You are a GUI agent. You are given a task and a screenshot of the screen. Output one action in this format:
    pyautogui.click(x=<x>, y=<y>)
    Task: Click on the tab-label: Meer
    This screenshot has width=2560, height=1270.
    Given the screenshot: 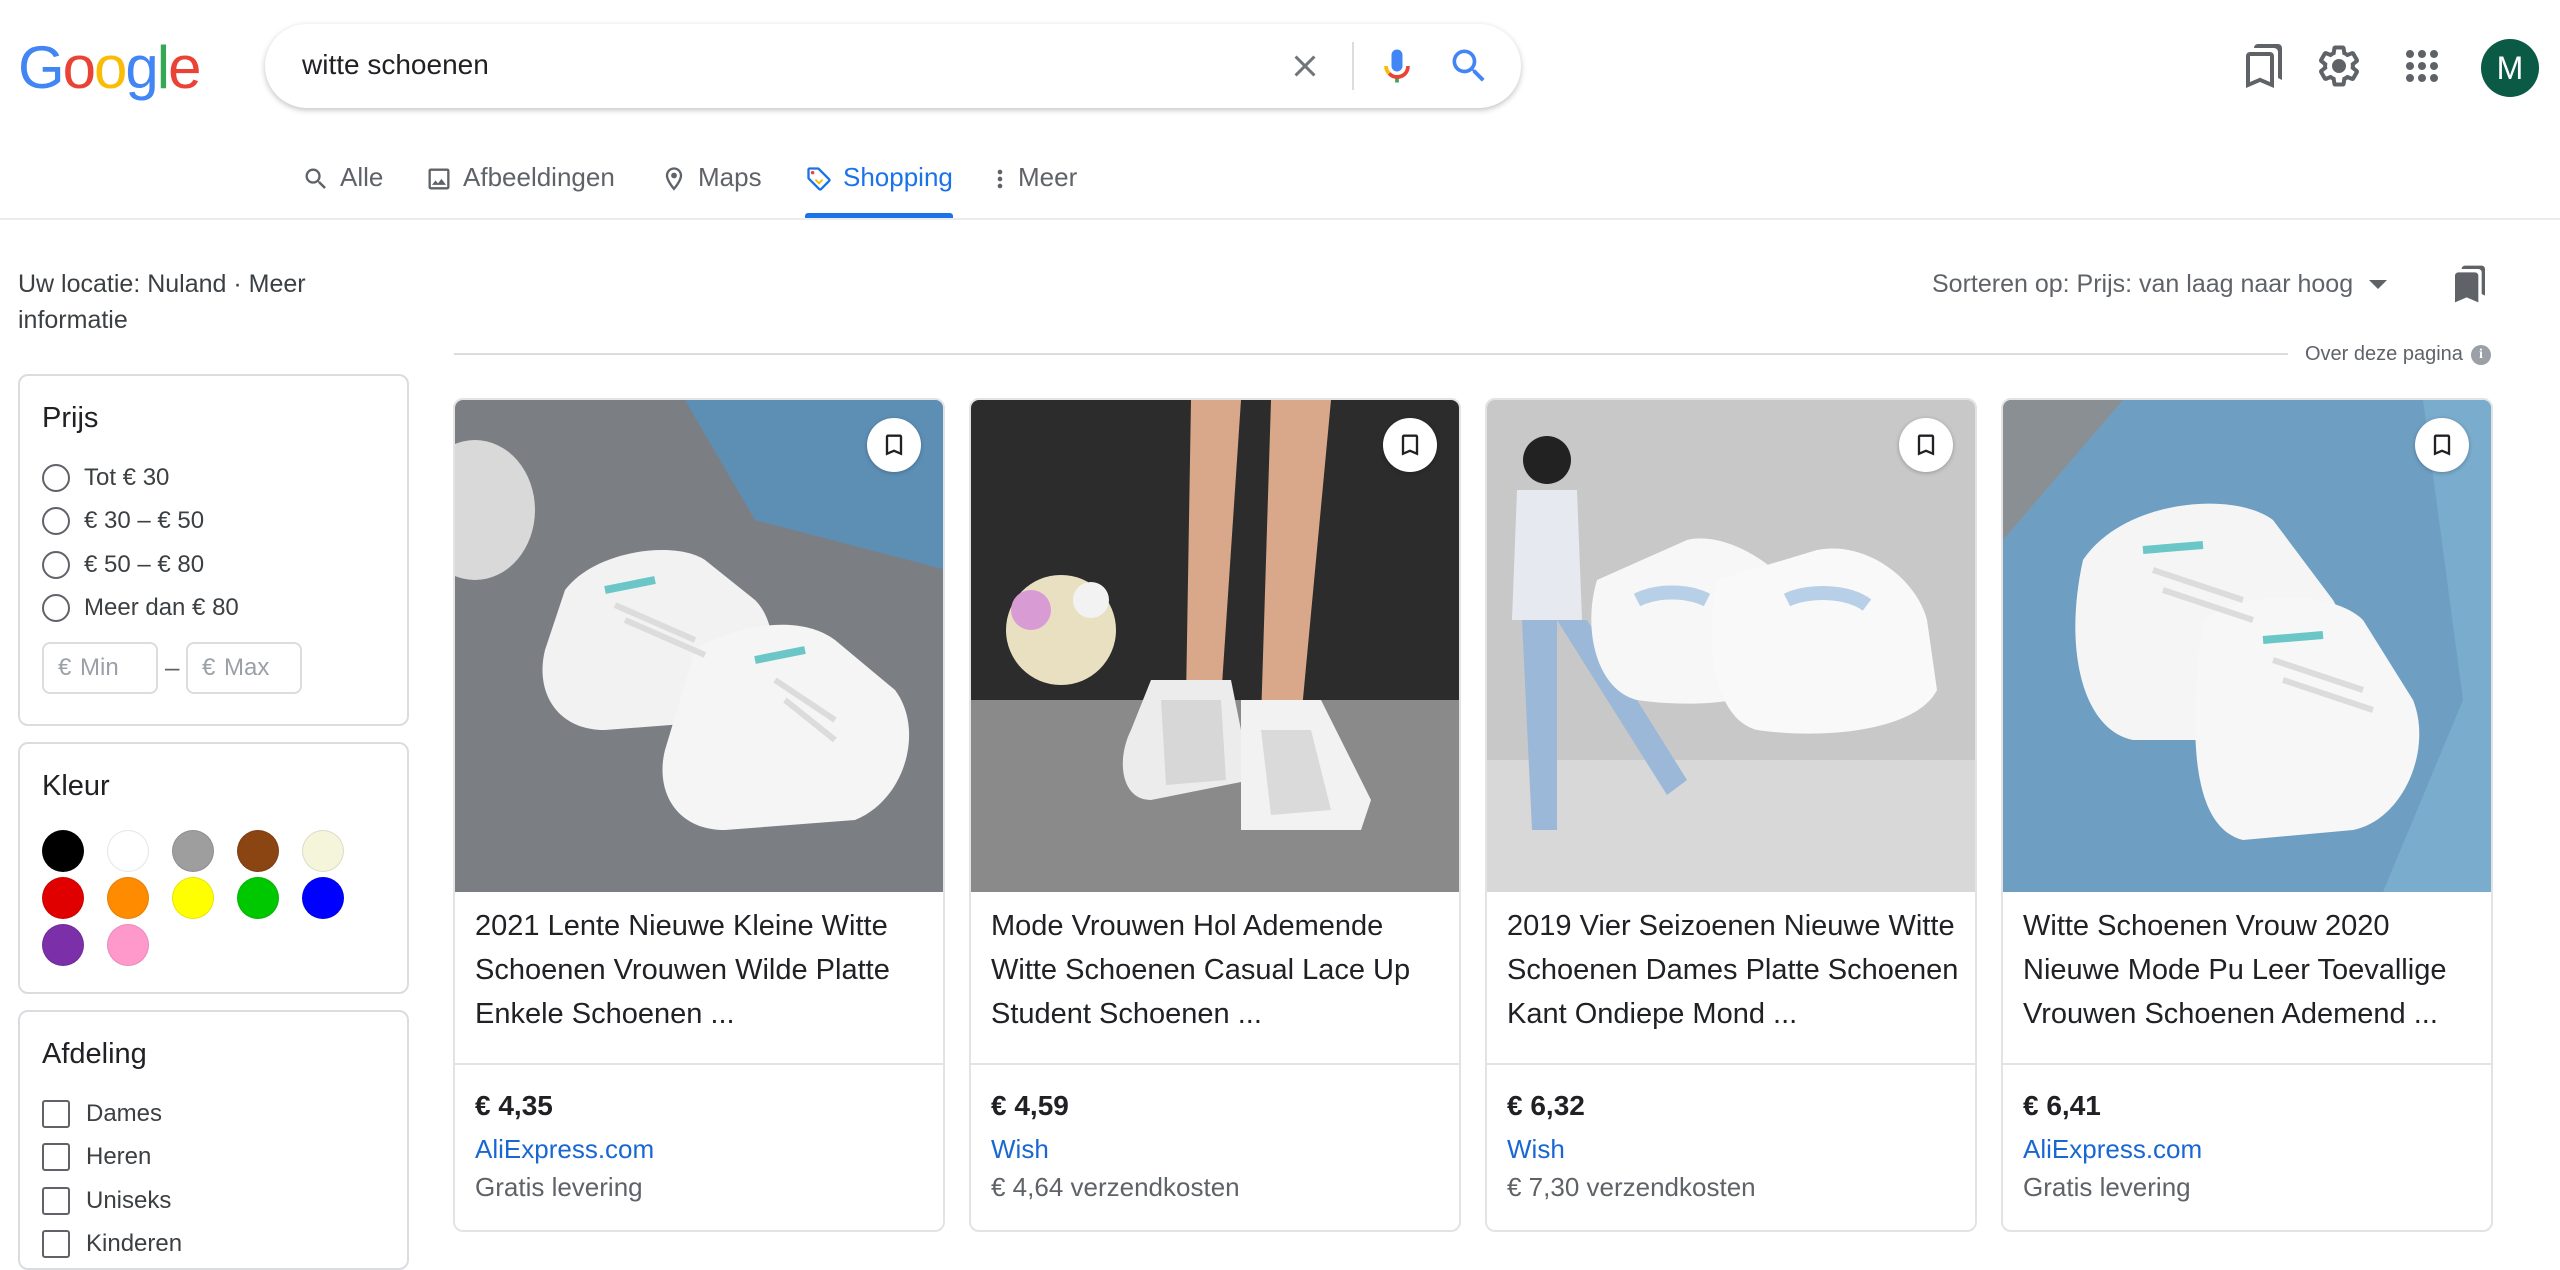 What is the action you would take?
    pyautogui.click(x=1048, y=177)
    